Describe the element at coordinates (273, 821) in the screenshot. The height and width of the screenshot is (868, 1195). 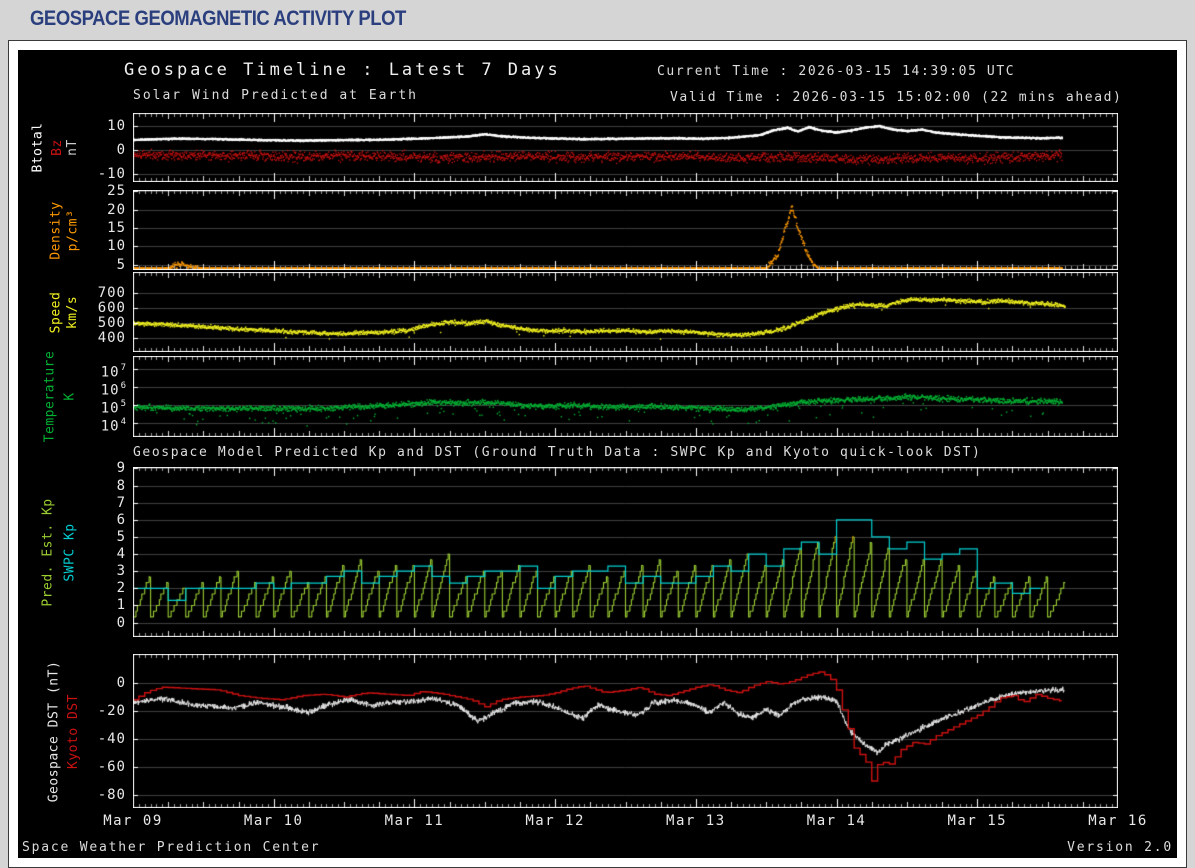
I see `x-tick-label: Mar 10` at that location.